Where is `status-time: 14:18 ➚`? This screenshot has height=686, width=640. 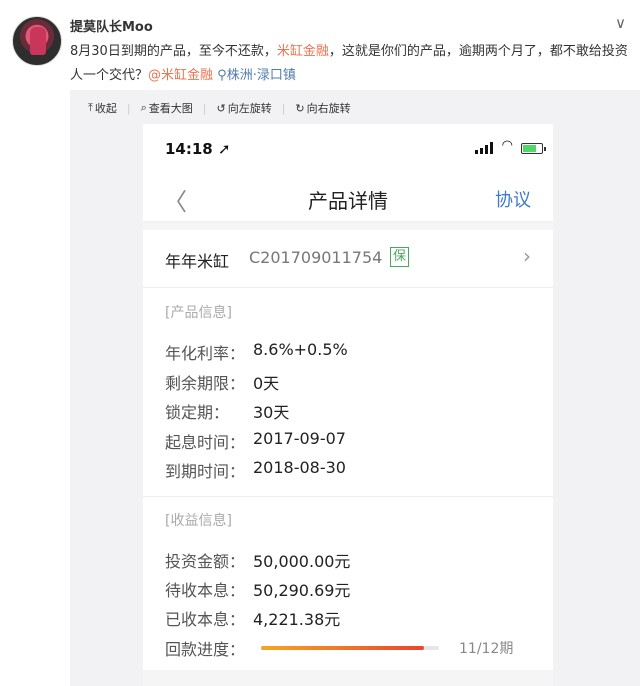 status-time: 14:18 ➚ is located at coordinates (198, 149).